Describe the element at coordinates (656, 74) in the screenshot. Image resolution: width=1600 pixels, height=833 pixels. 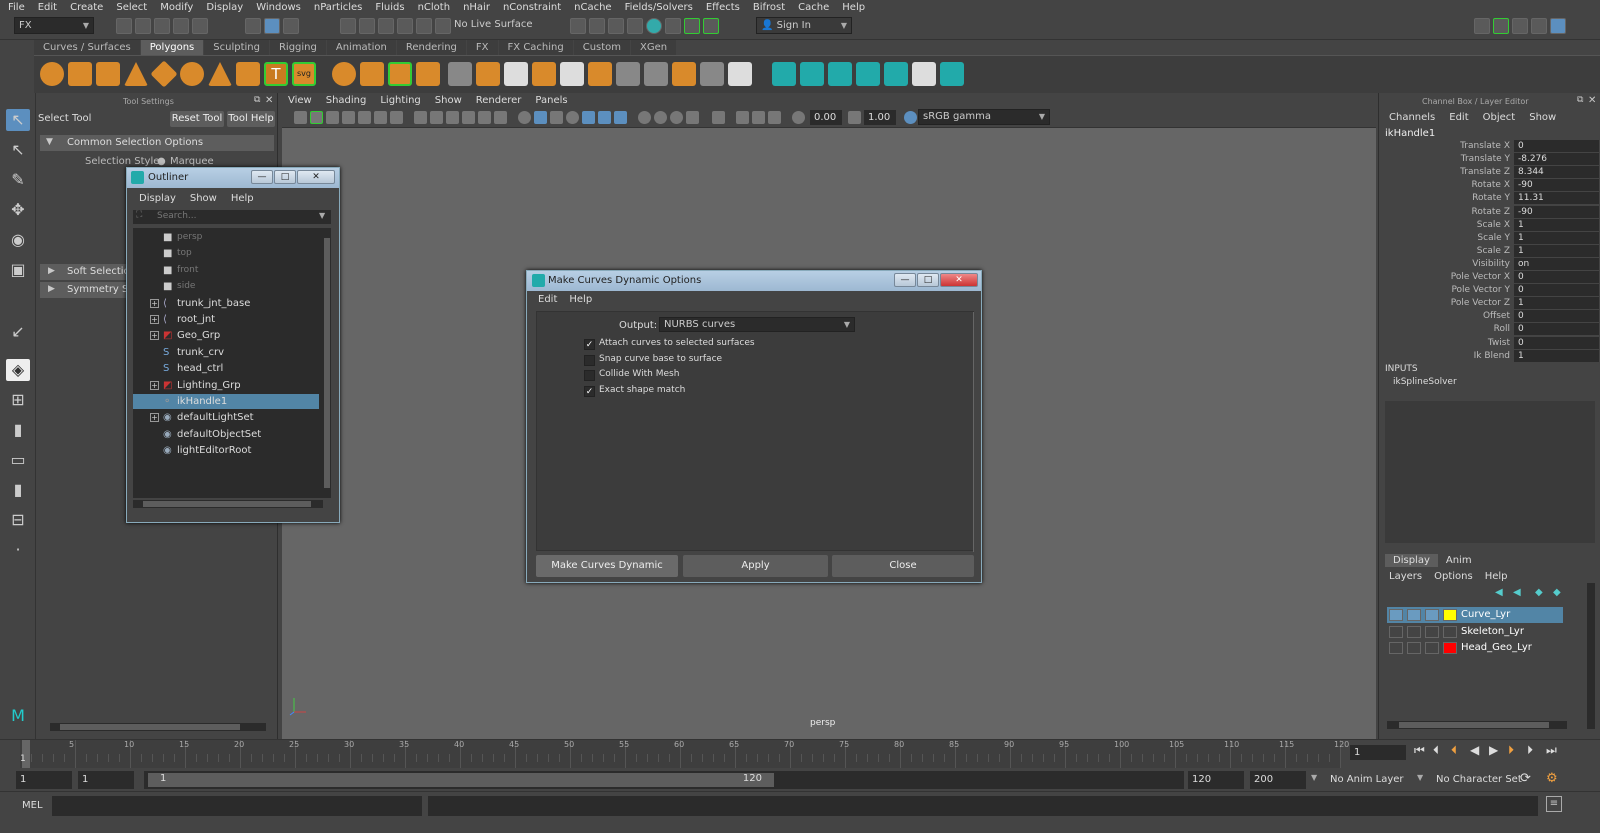
I see `offset-edge-loop-icon` at that location.